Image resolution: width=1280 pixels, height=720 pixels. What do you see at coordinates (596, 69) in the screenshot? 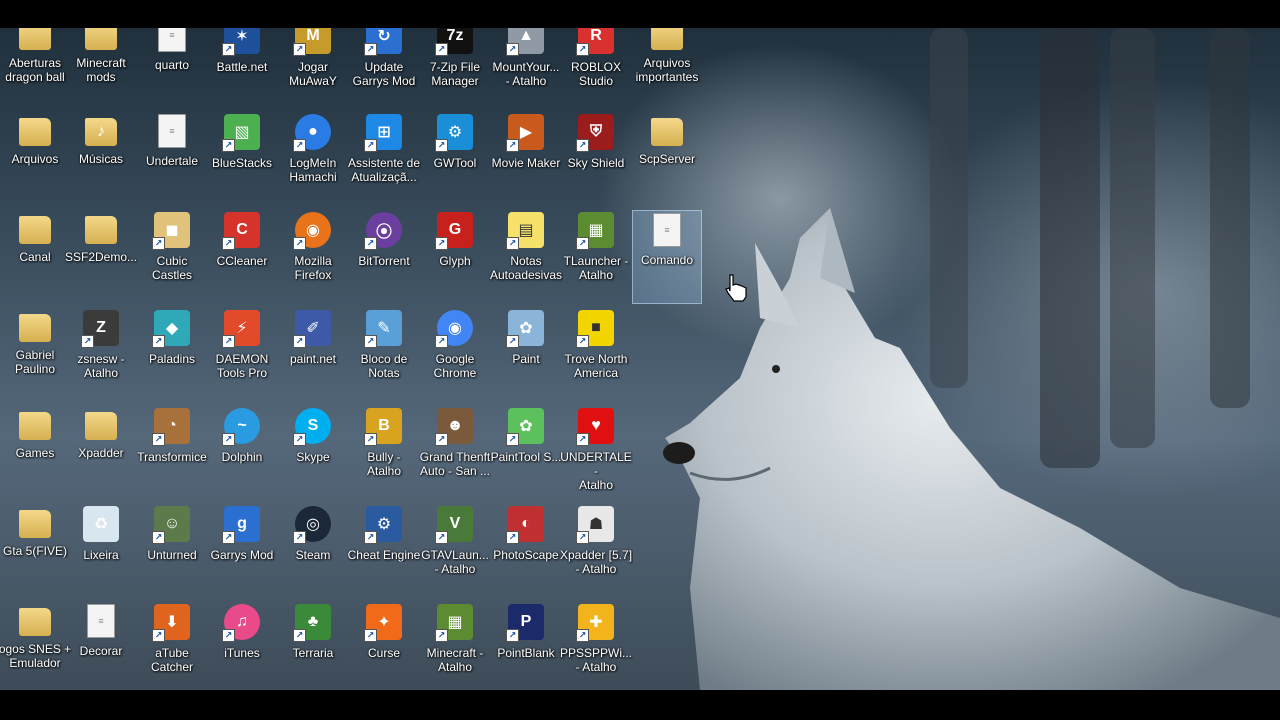
I see `desktop-icon: R ↗ ROBLOX Studio` at bounding box center [596, 69].